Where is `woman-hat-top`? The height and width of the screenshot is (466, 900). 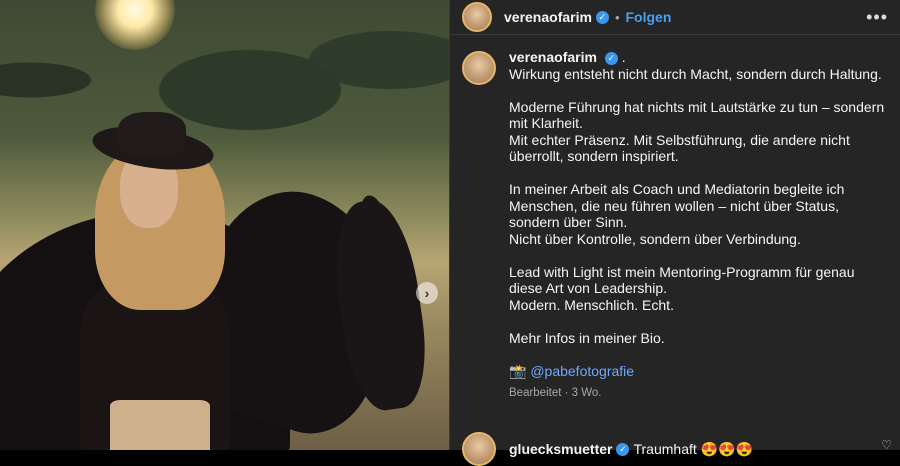
woman-hat-top is located at coordinates (152, 133).